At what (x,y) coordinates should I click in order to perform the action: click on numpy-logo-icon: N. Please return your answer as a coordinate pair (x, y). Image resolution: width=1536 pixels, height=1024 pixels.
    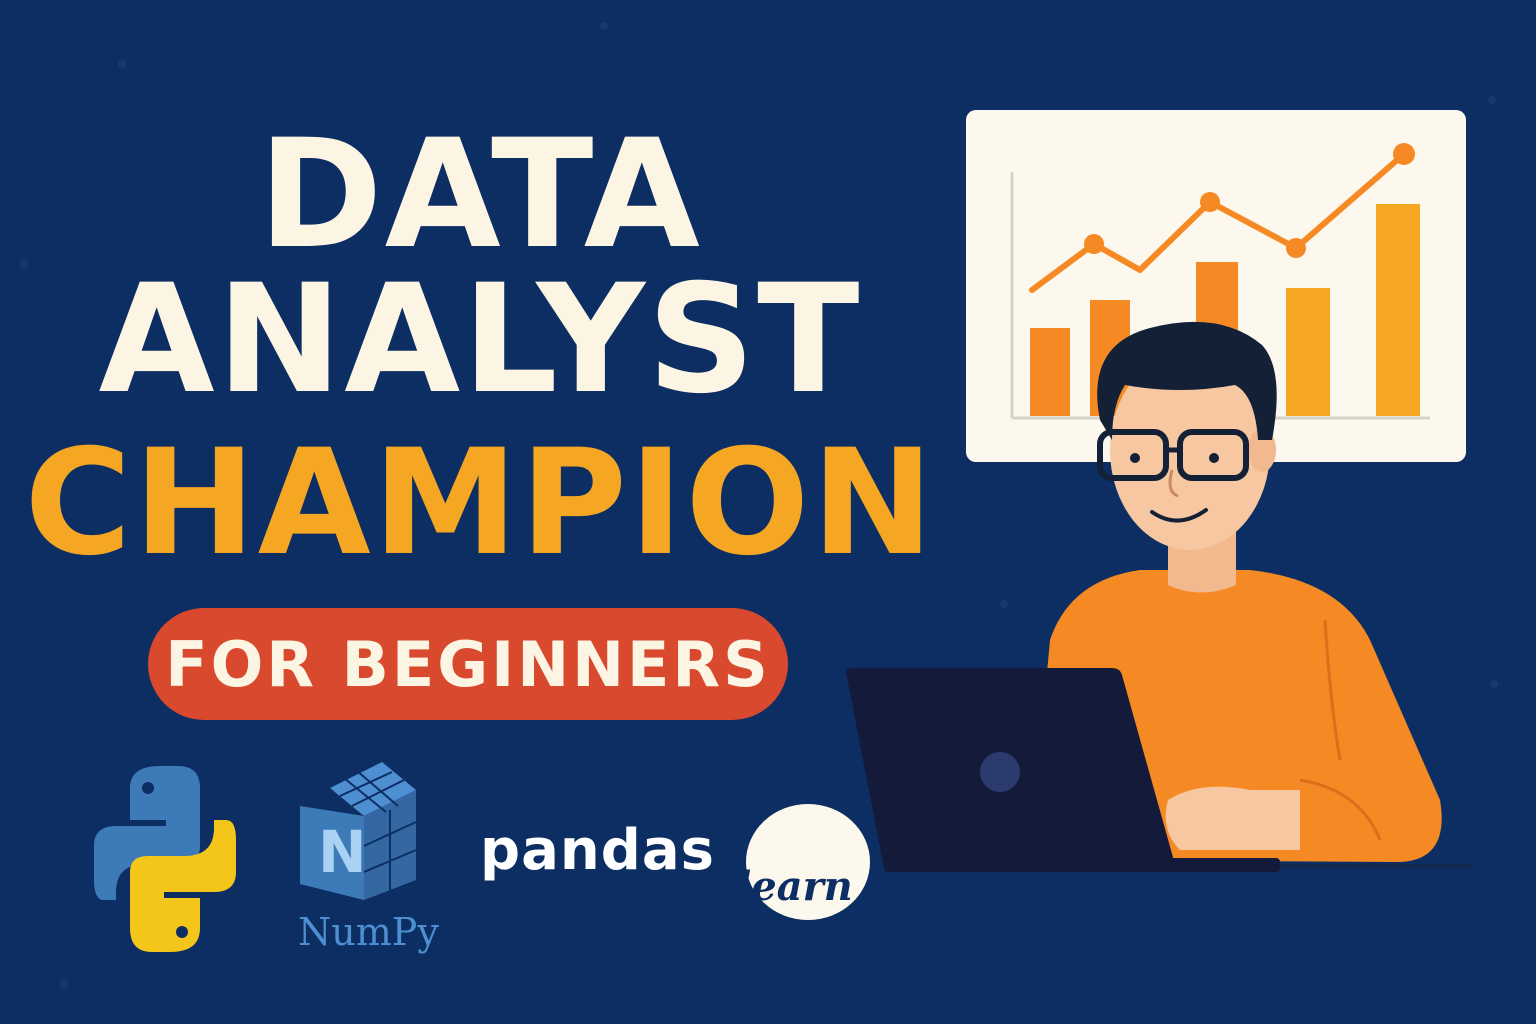
    Looking at the image, I should click on (358, 831).